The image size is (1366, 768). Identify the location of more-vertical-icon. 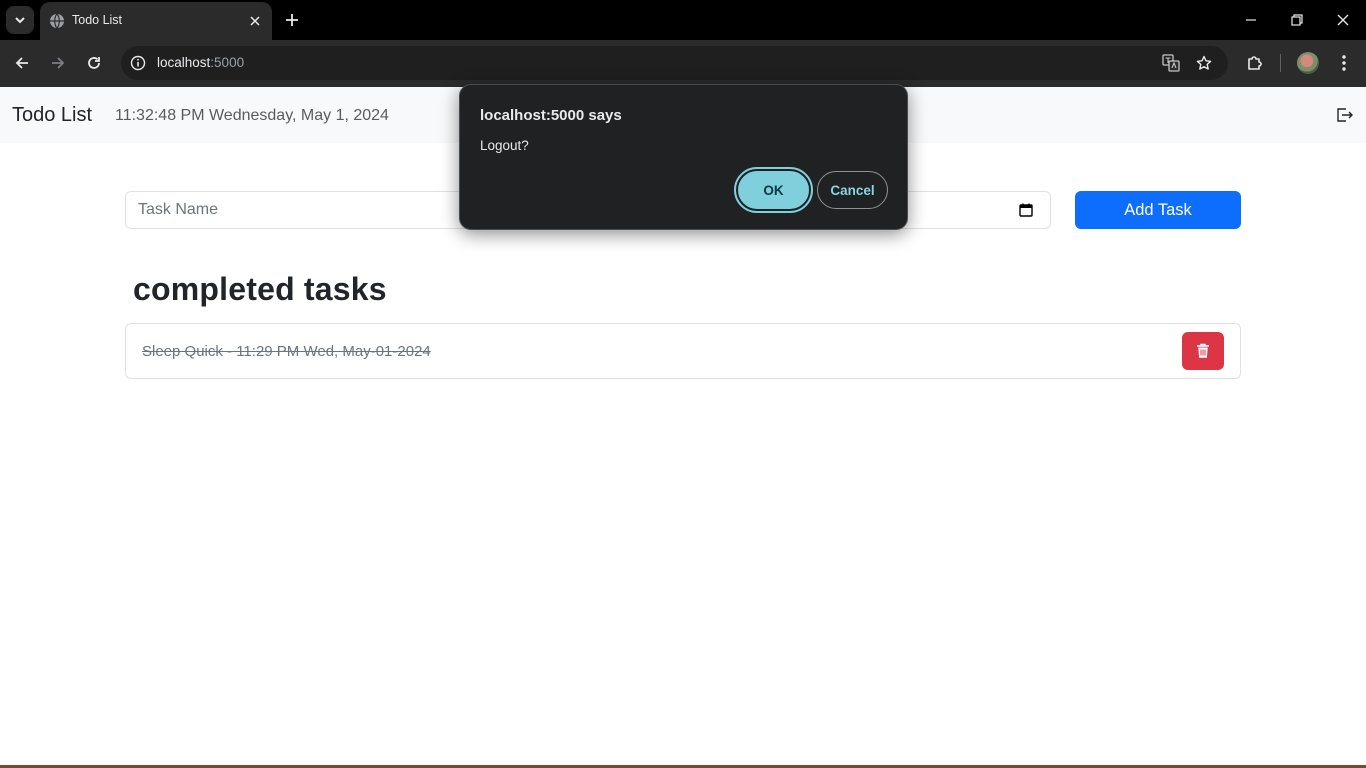
(1344, 63).